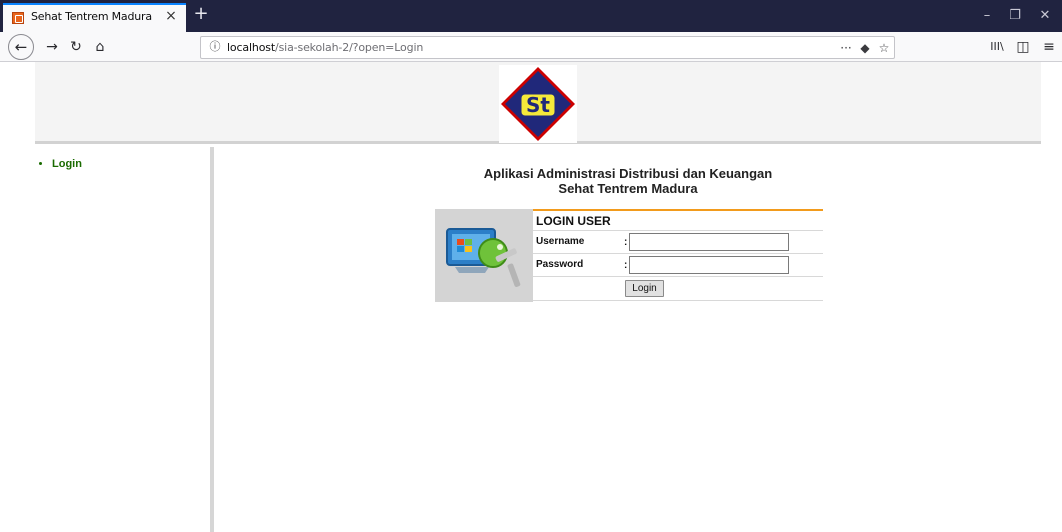 This screenshot has width=1062, height=532. I want to click on bookmark-star-icon: ☆, so click(884, 48).